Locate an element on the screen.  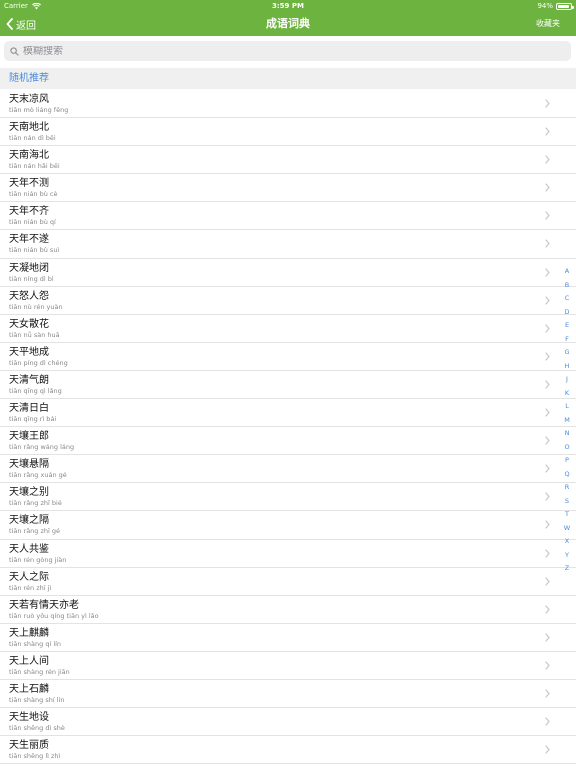
favorites-button: 收藏夹 is located at coordinates (548, 24).